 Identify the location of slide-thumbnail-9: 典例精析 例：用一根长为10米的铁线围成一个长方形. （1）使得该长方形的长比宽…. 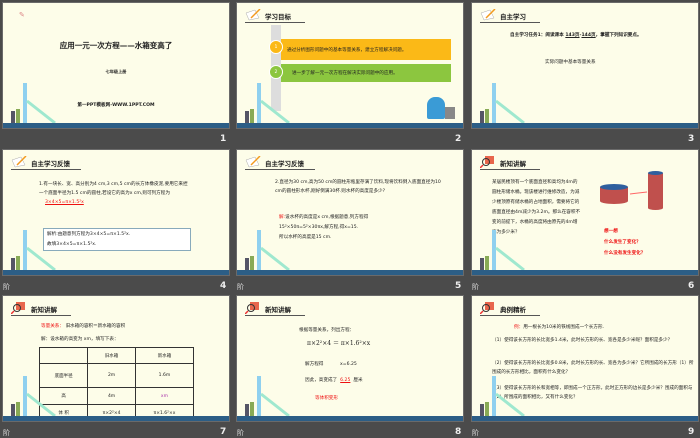
(585, 358).